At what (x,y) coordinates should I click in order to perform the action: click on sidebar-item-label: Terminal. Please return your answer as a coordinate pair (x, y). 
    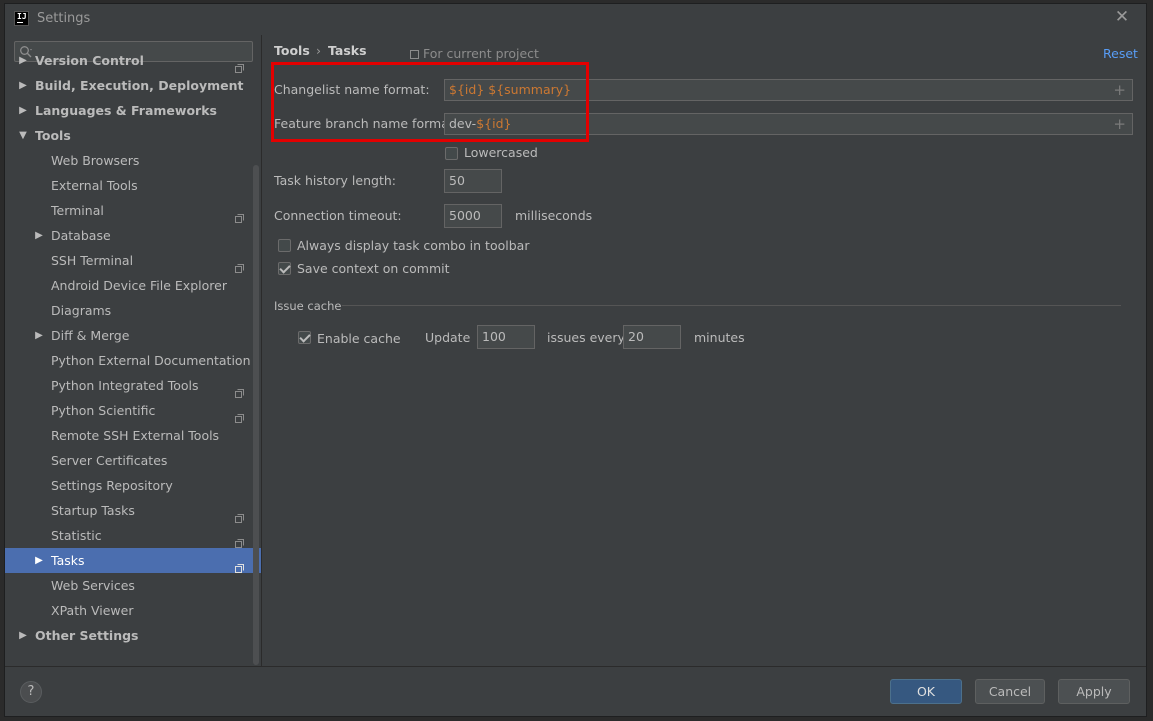
    Looking at the image, I should click on (77, 210).